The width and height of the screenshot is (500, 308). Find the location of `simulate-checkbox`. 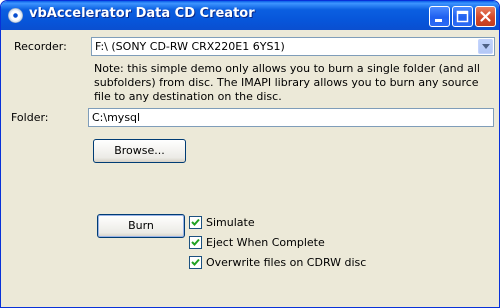

simulate-checkbox is located at coordinates (195, 222).